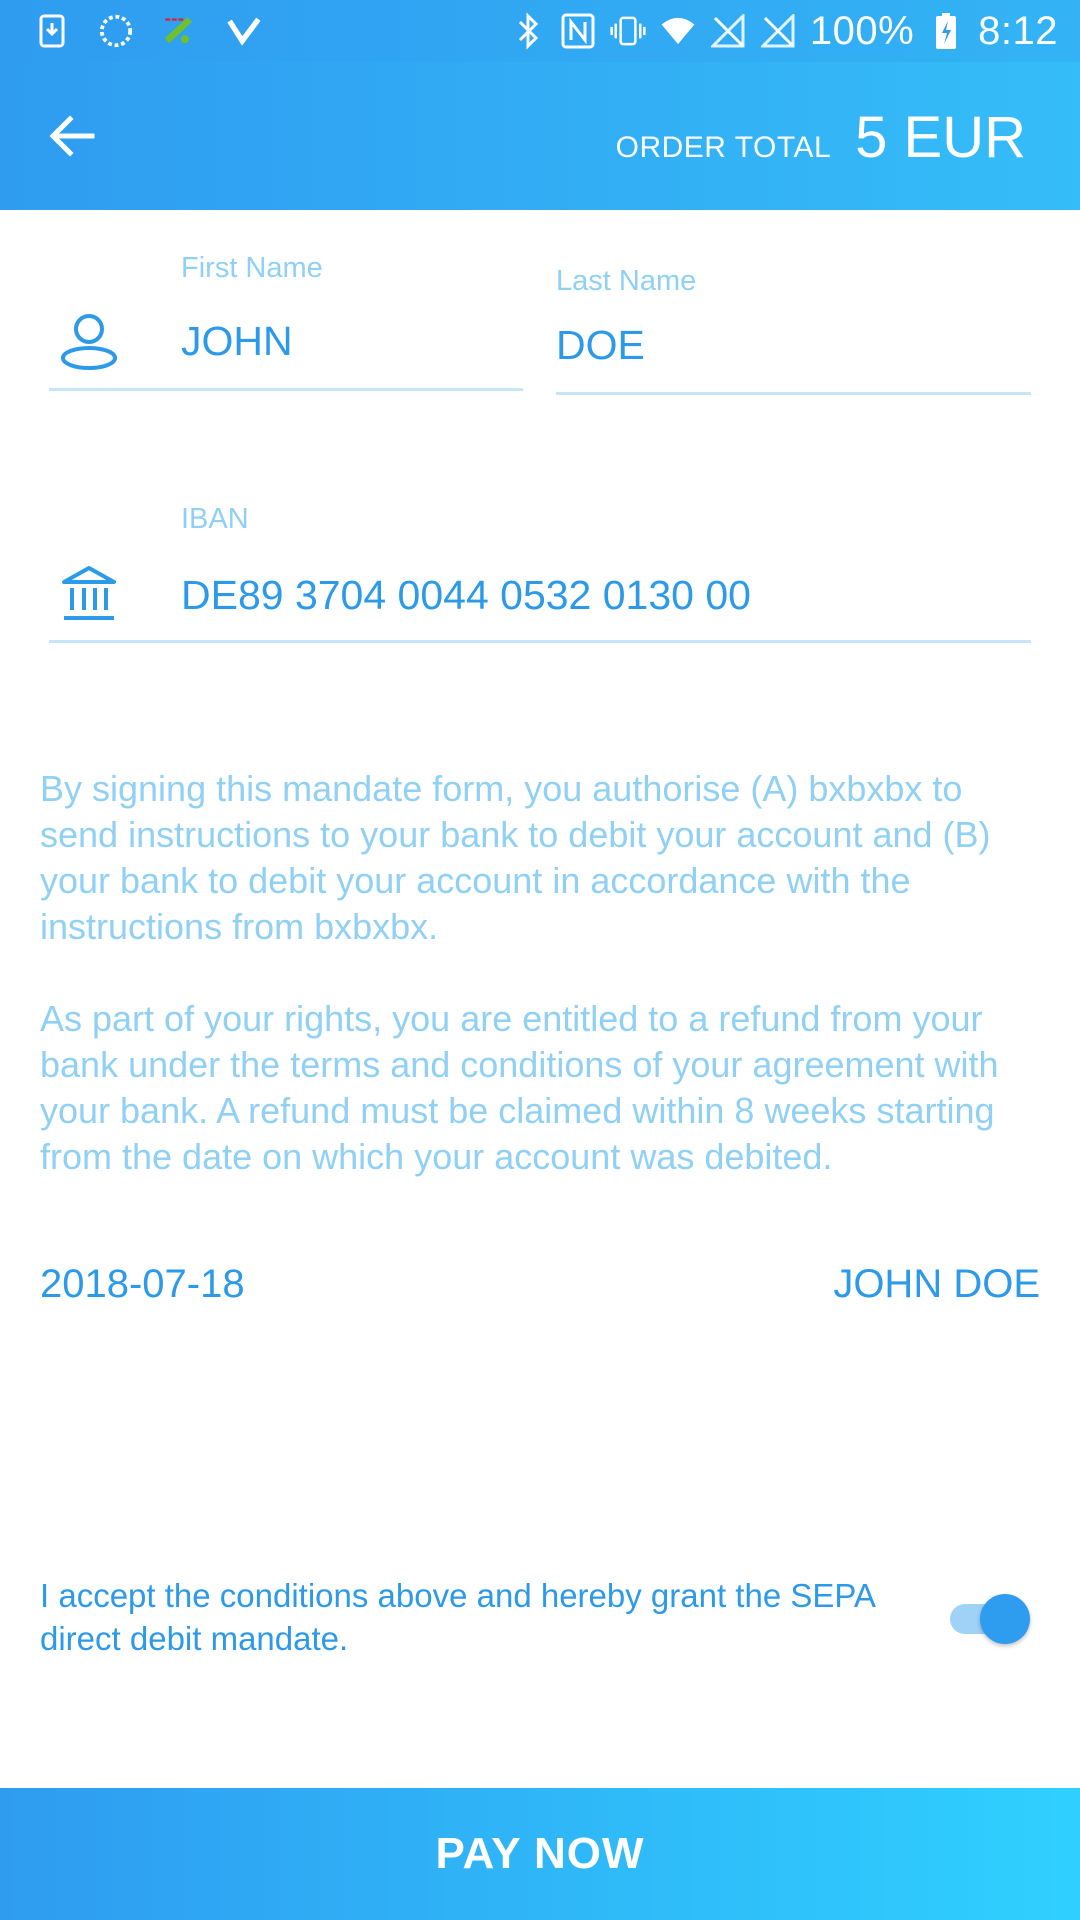 The height and width of the screenshot is (1920, 1080). What do you see at coordinates (252, 268) in the screenshot?
I see `first-name-label: First Name` at bounding box center [252, 268].